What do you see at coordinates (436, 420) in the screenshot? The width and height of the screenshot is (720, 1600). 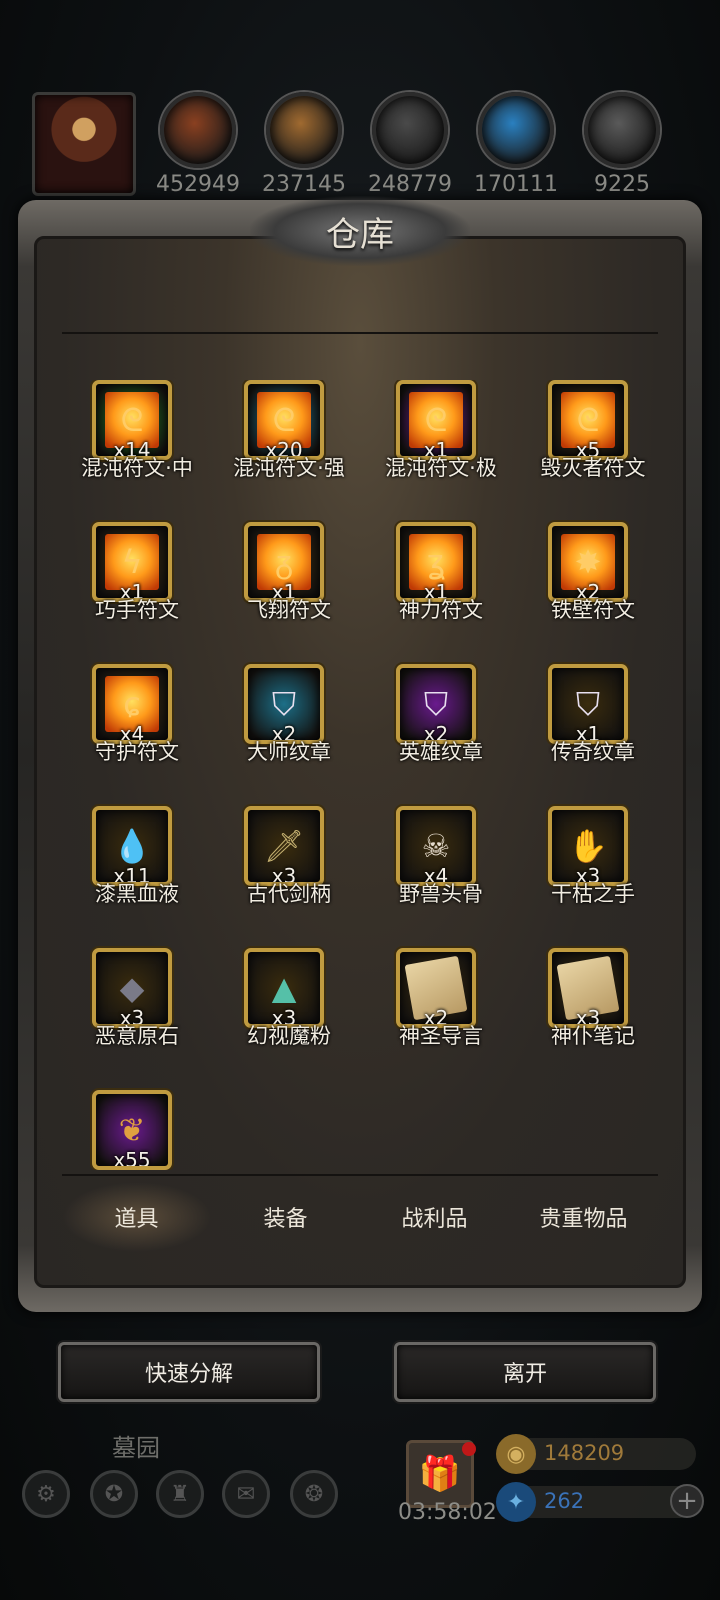 I see `item-slot: ᘓ x1` at bounding box center [436, 420].